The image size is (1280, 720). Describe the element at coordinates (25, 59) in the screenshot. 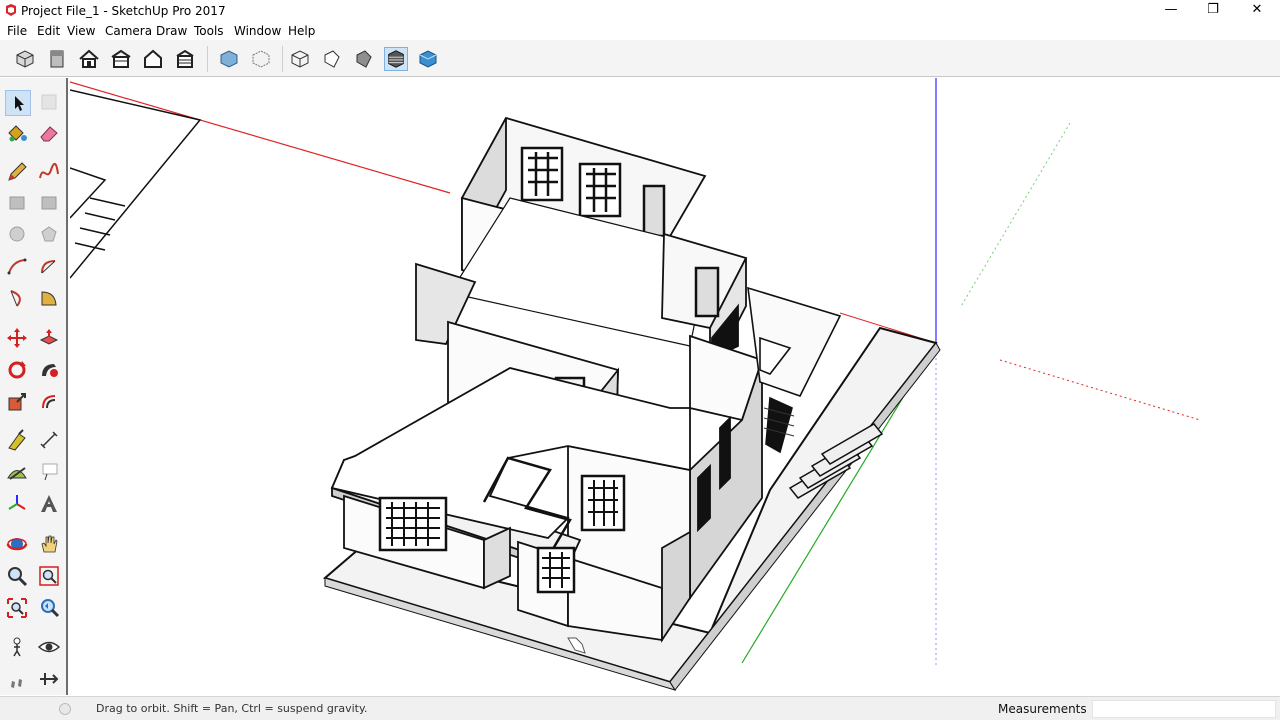

I see `iso-view-icon` at that location.